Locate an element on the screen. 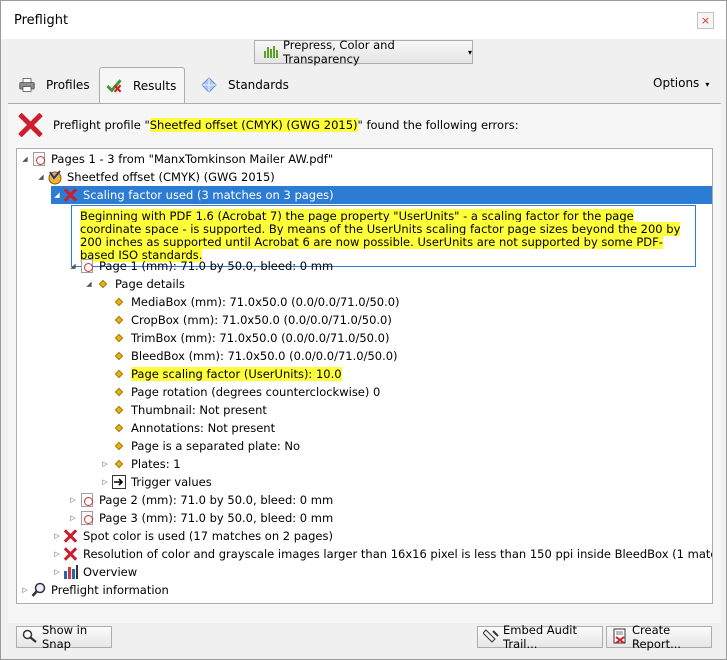 The height and width of the screenshot is (660, 727). tree-item-page-details: ◢ Page details is located at coordinates (134, 284).